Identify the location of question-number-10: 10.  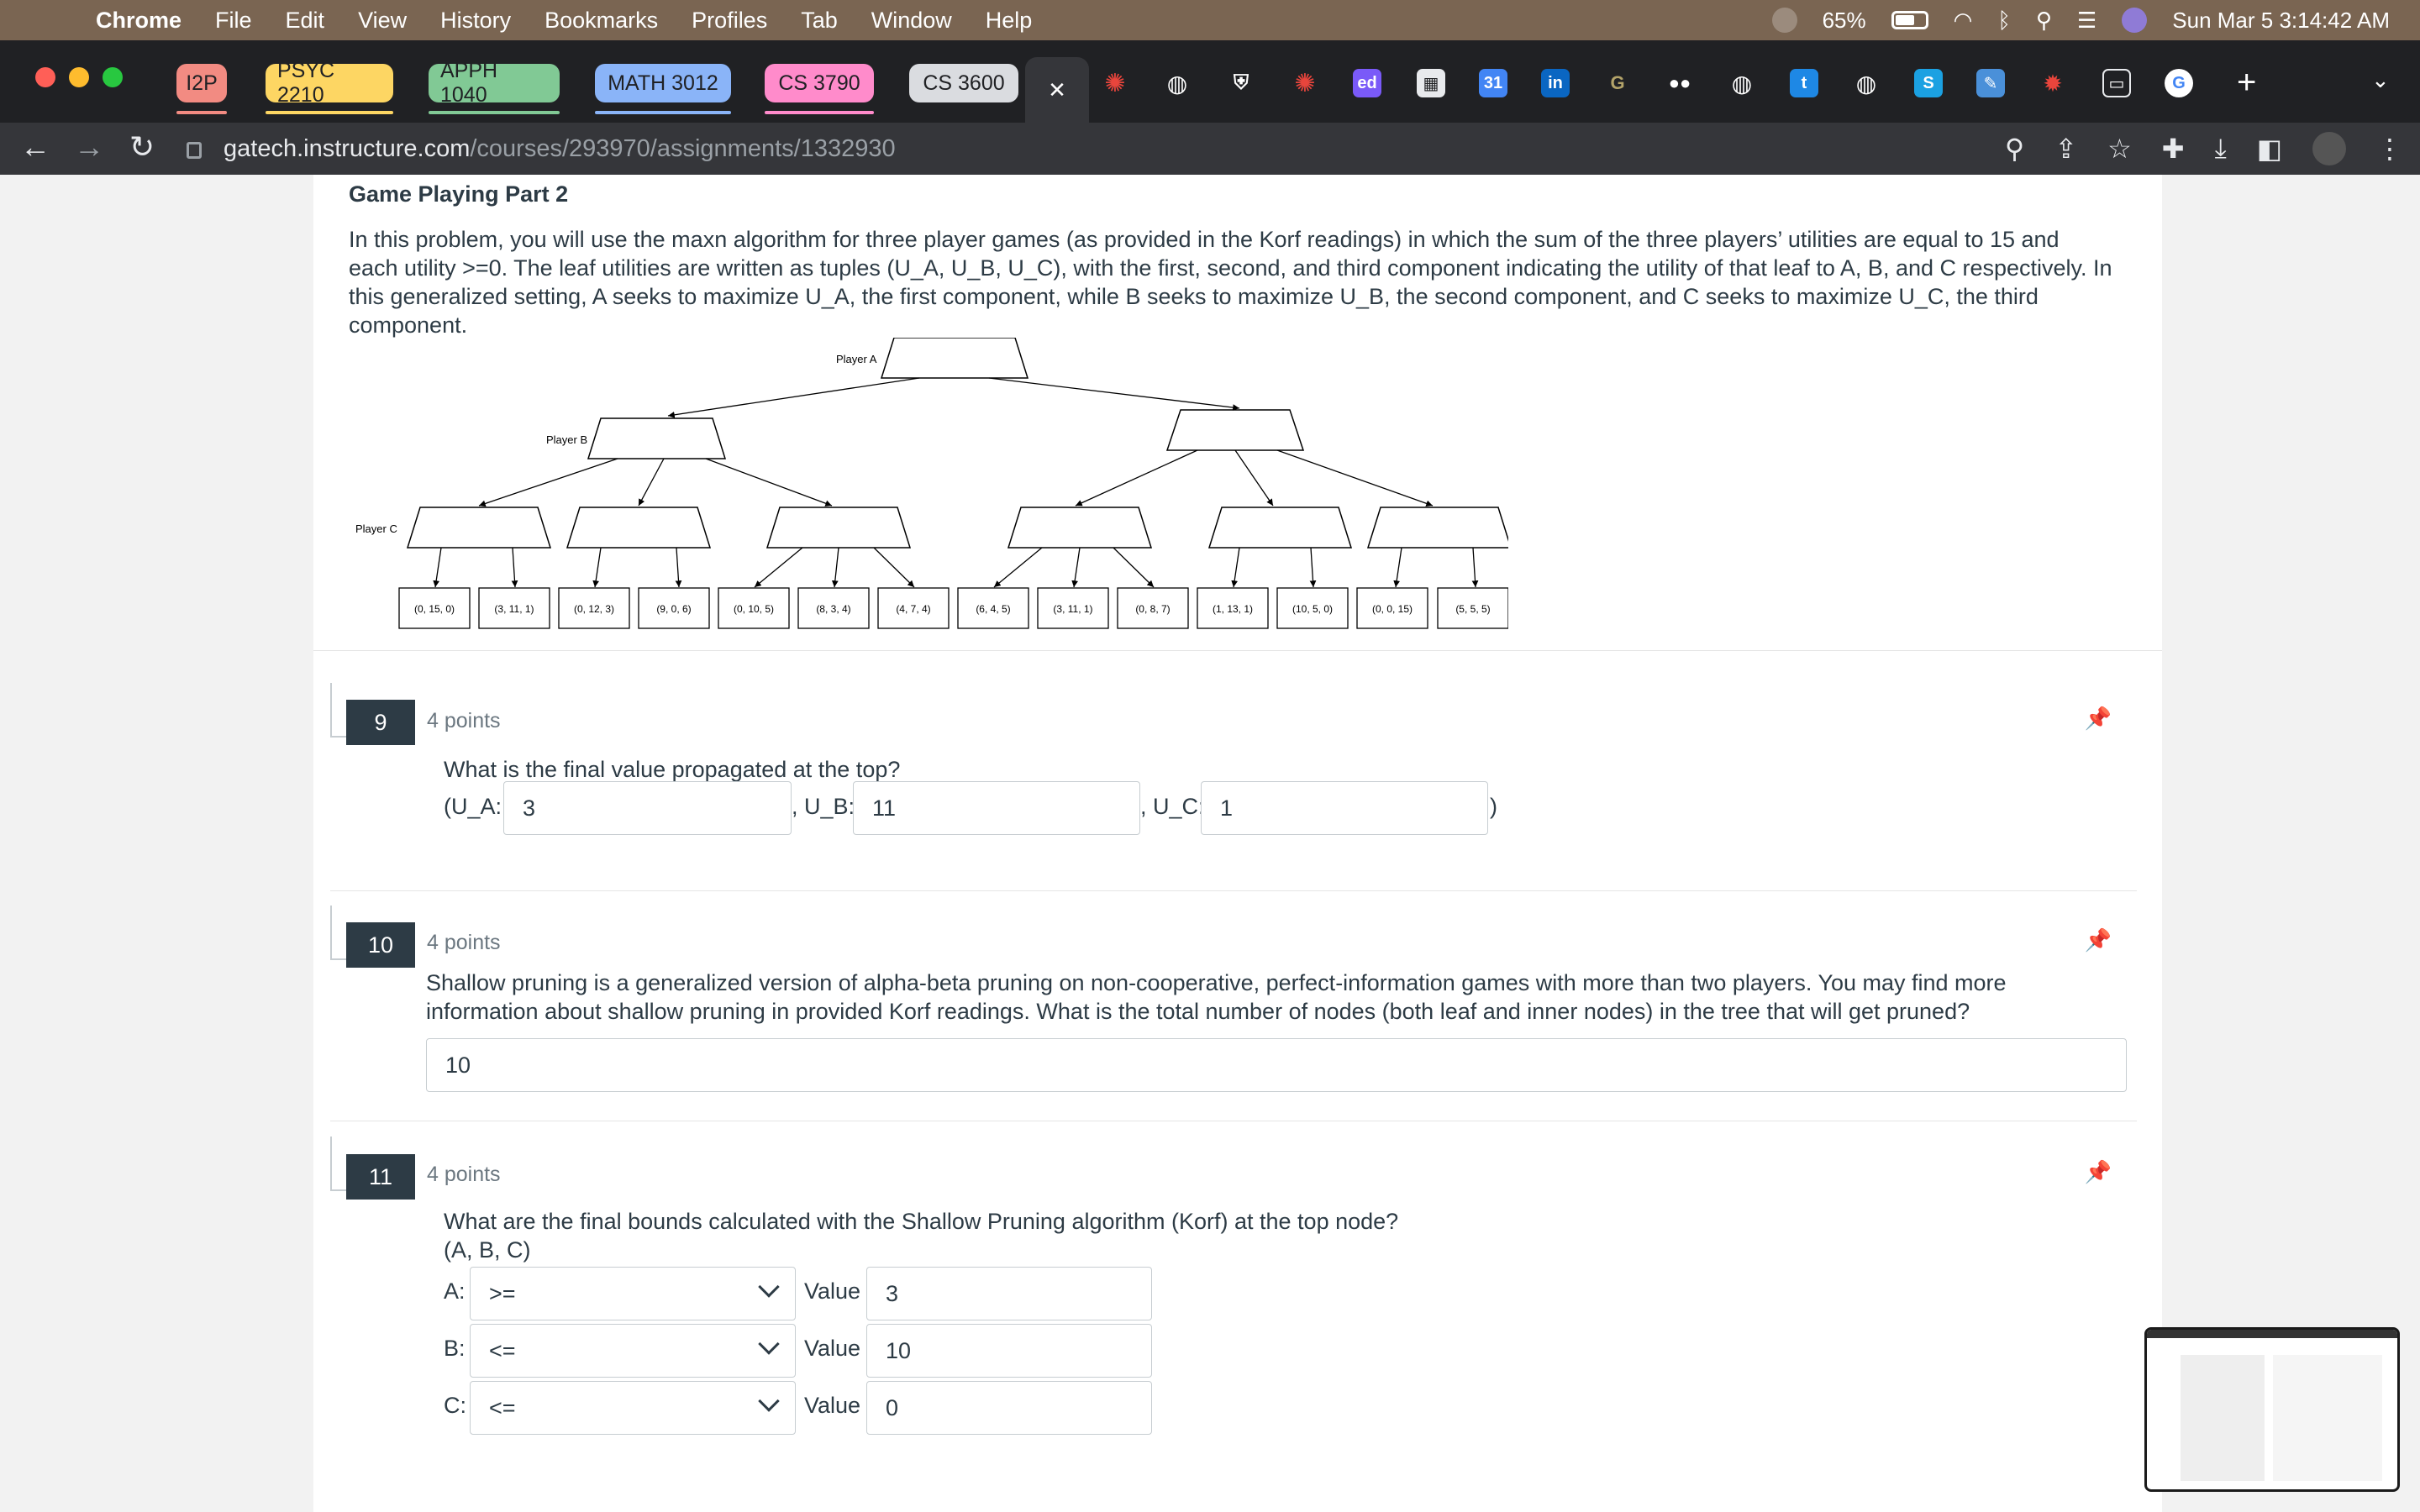
(381, 945).